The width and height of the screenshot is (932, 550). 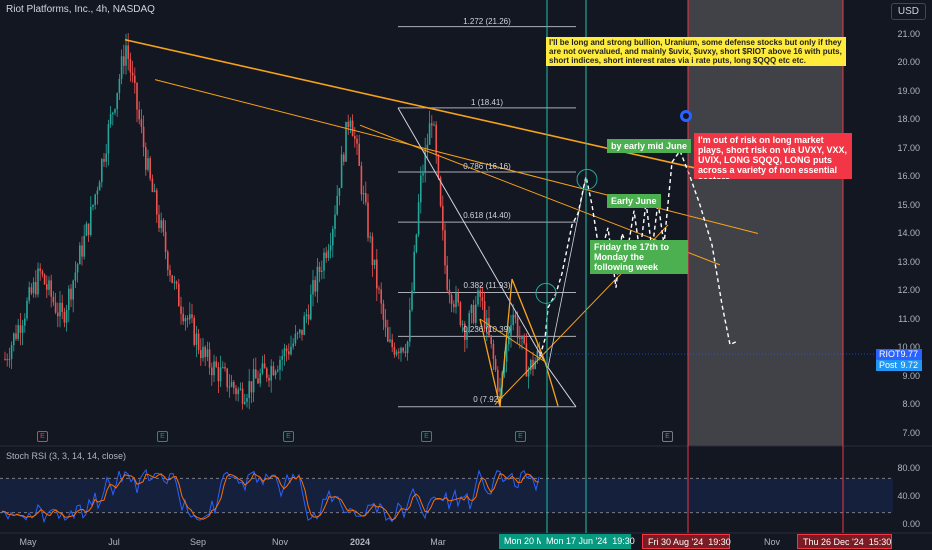 What do you see at coordinates (686, 116) in the screenshot?
I see `location-pin-icon` at bounding box center [686, 116].